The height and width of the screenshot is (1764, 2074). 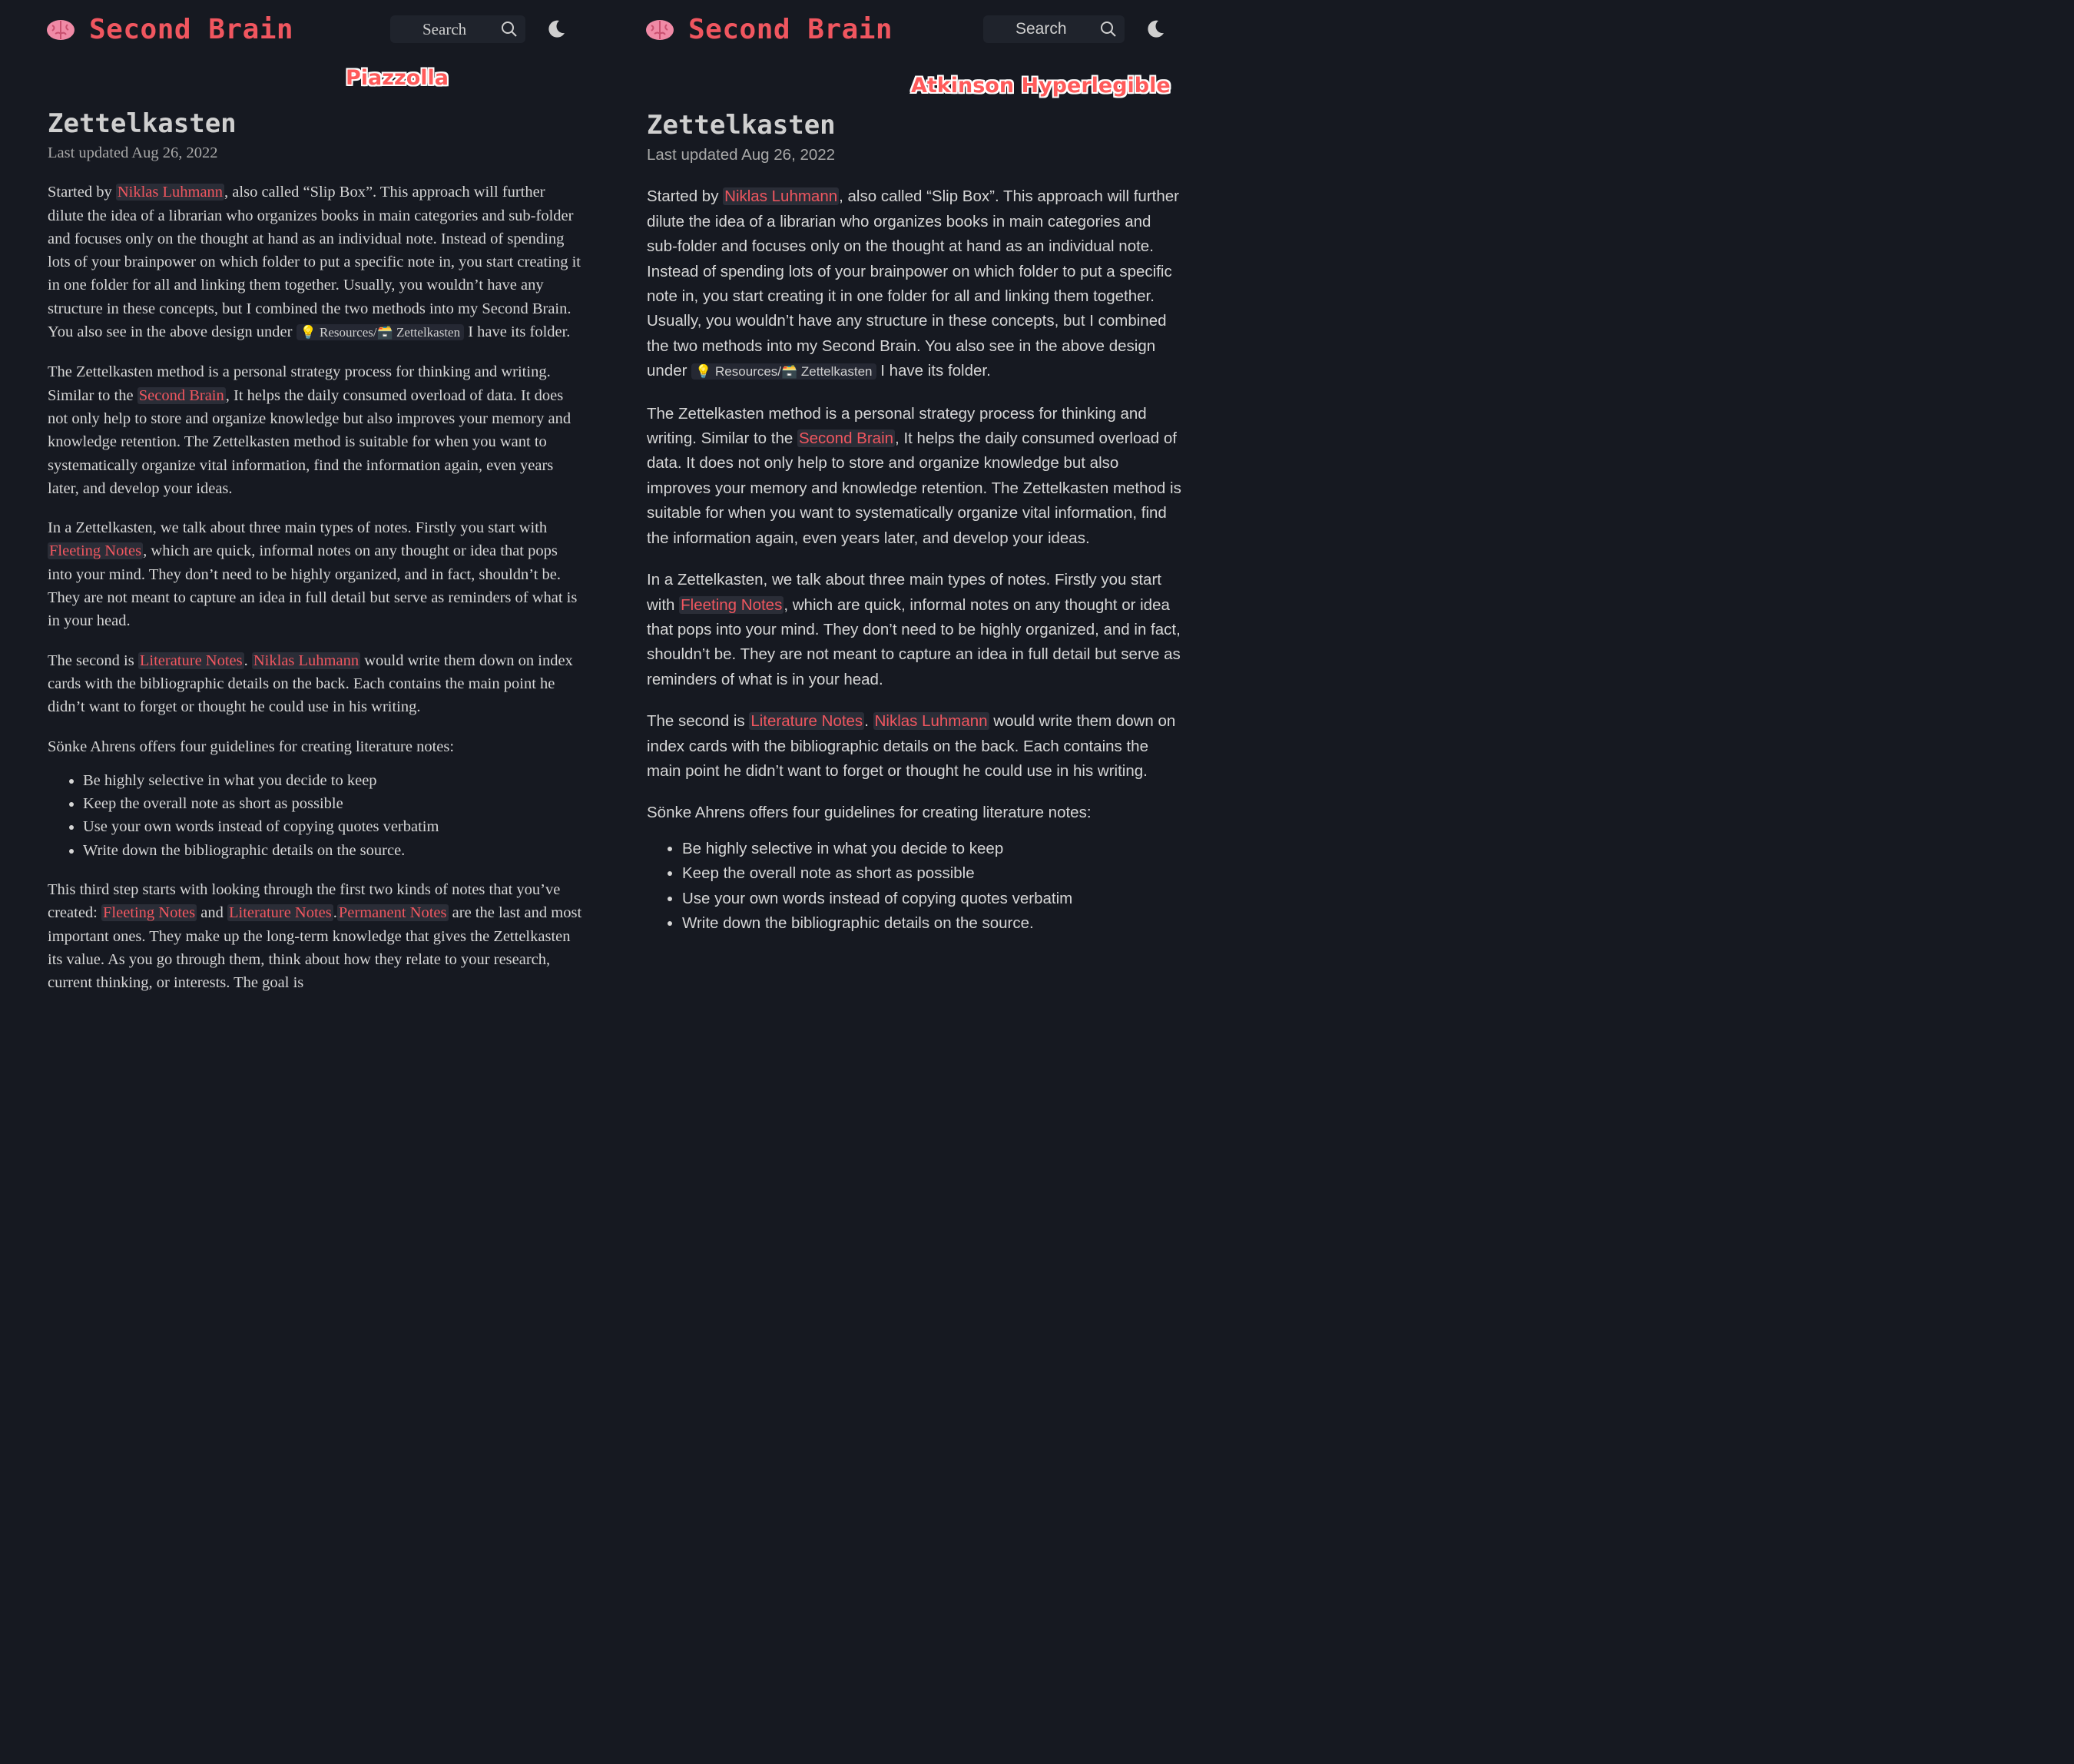 I want to click on font-name-tag: Piazzolla, so click(x=397, y=78).